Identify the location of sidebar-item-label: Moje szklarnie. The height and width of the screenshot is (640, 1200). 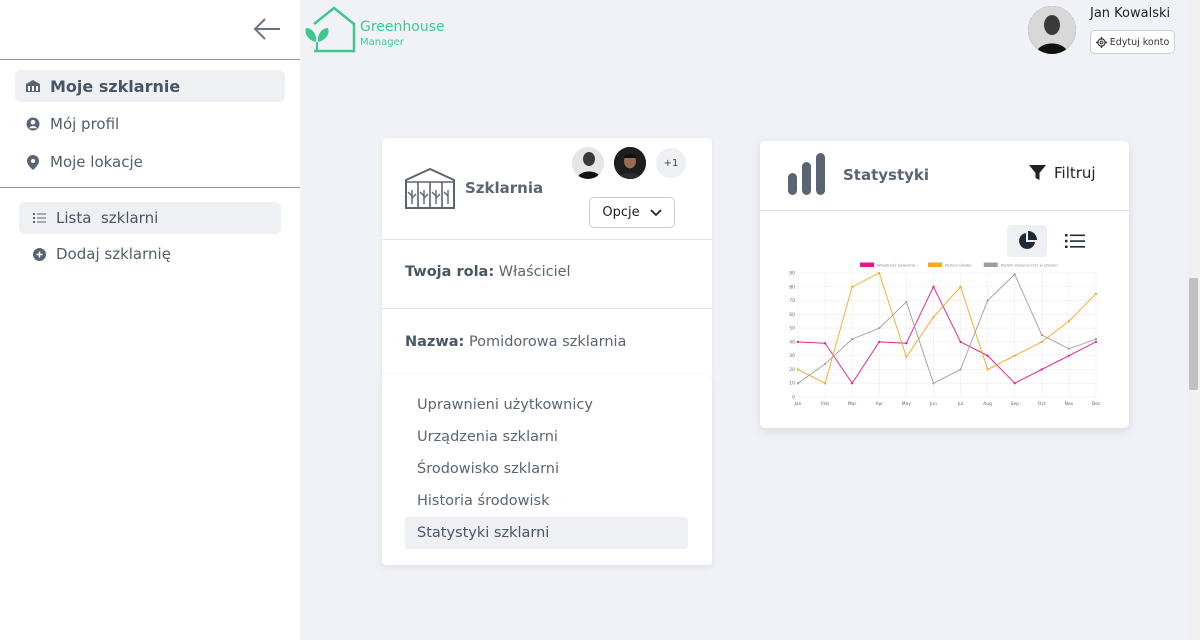
(115, 86).